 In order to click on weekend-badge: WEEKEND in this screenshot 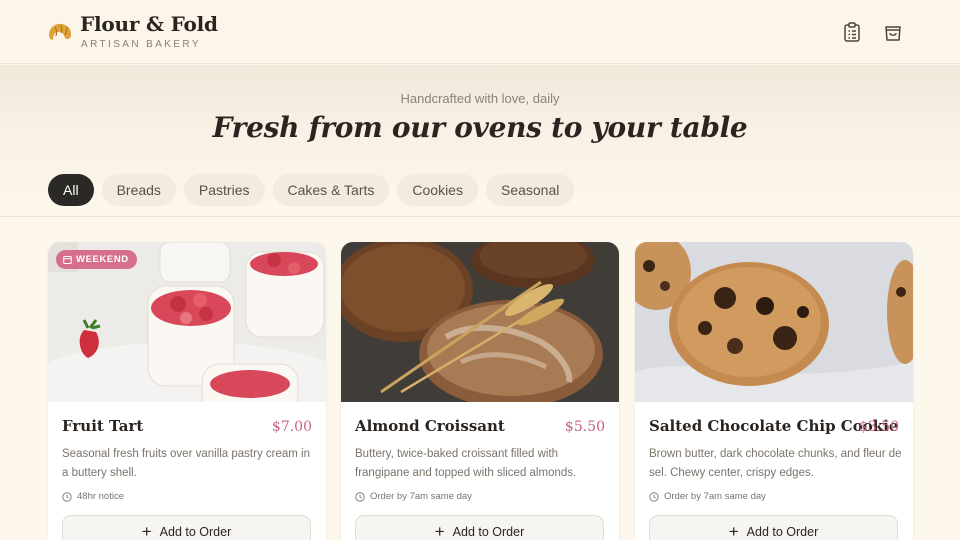, I will do `click(96, 259)`.